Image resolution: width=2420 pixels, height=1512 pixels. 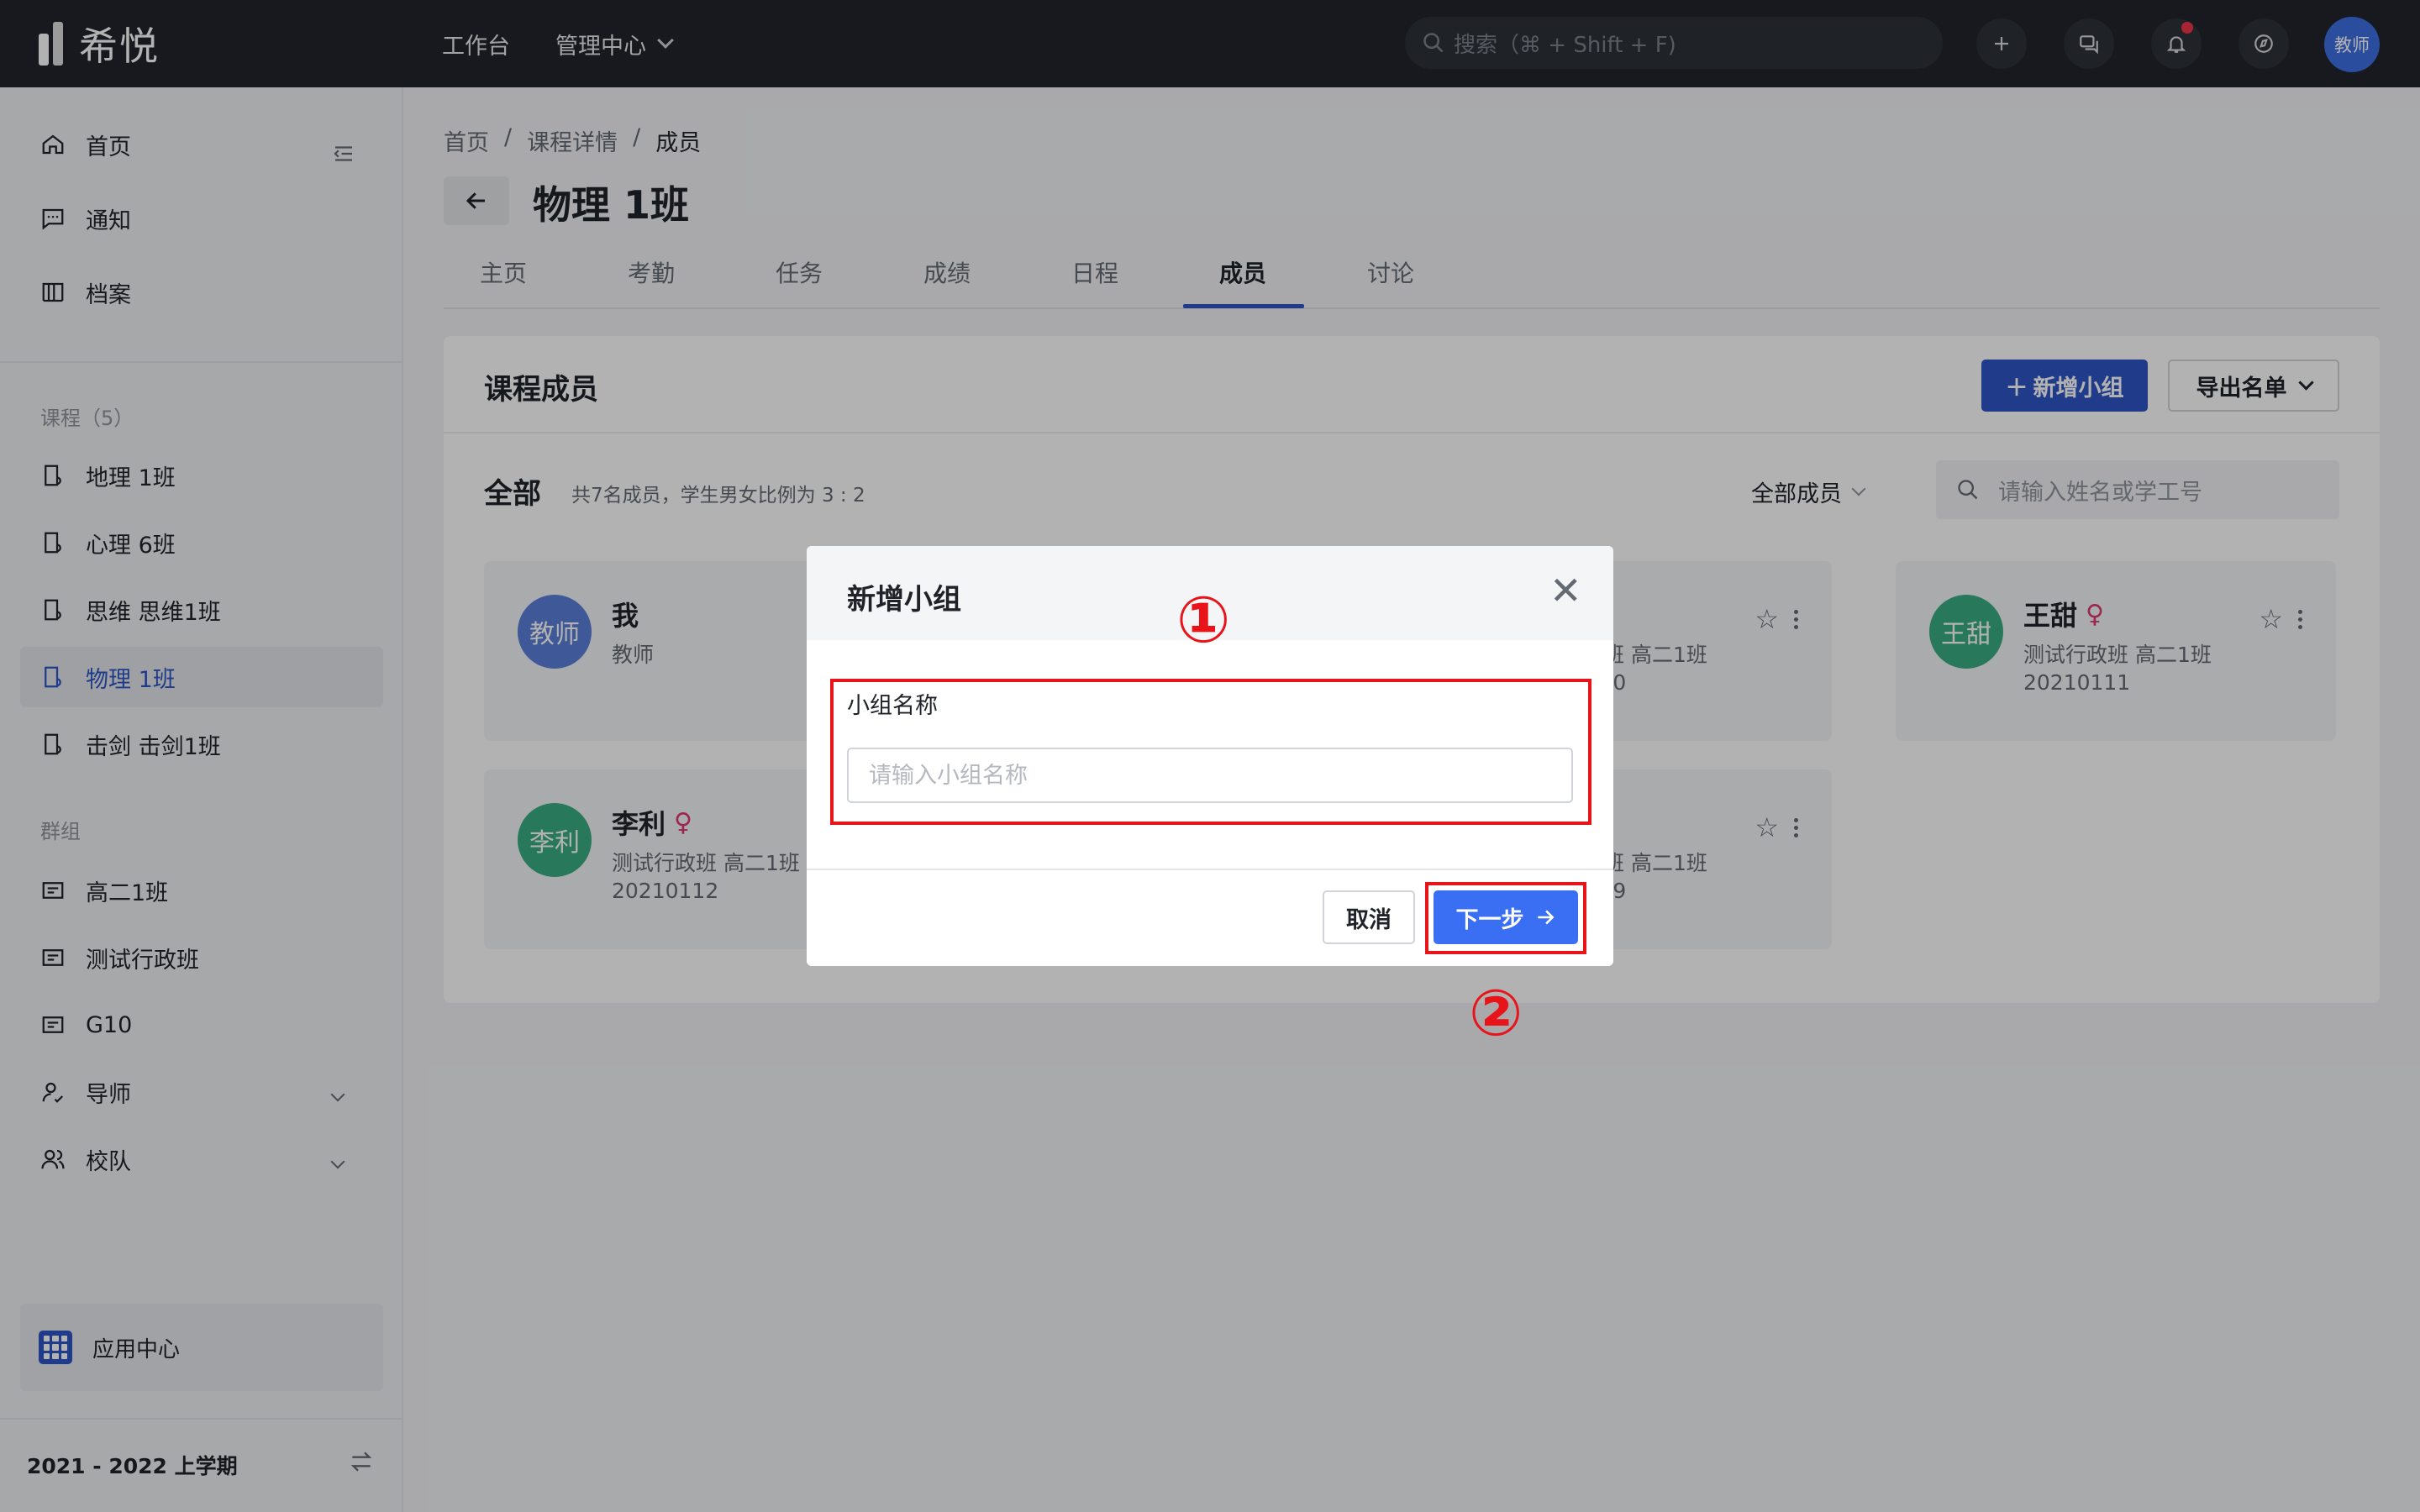 What do you see at coordinates (1210, 869) in the screenshot?
I see `dialog-footer-divider` at bounding box center [1210, 869].